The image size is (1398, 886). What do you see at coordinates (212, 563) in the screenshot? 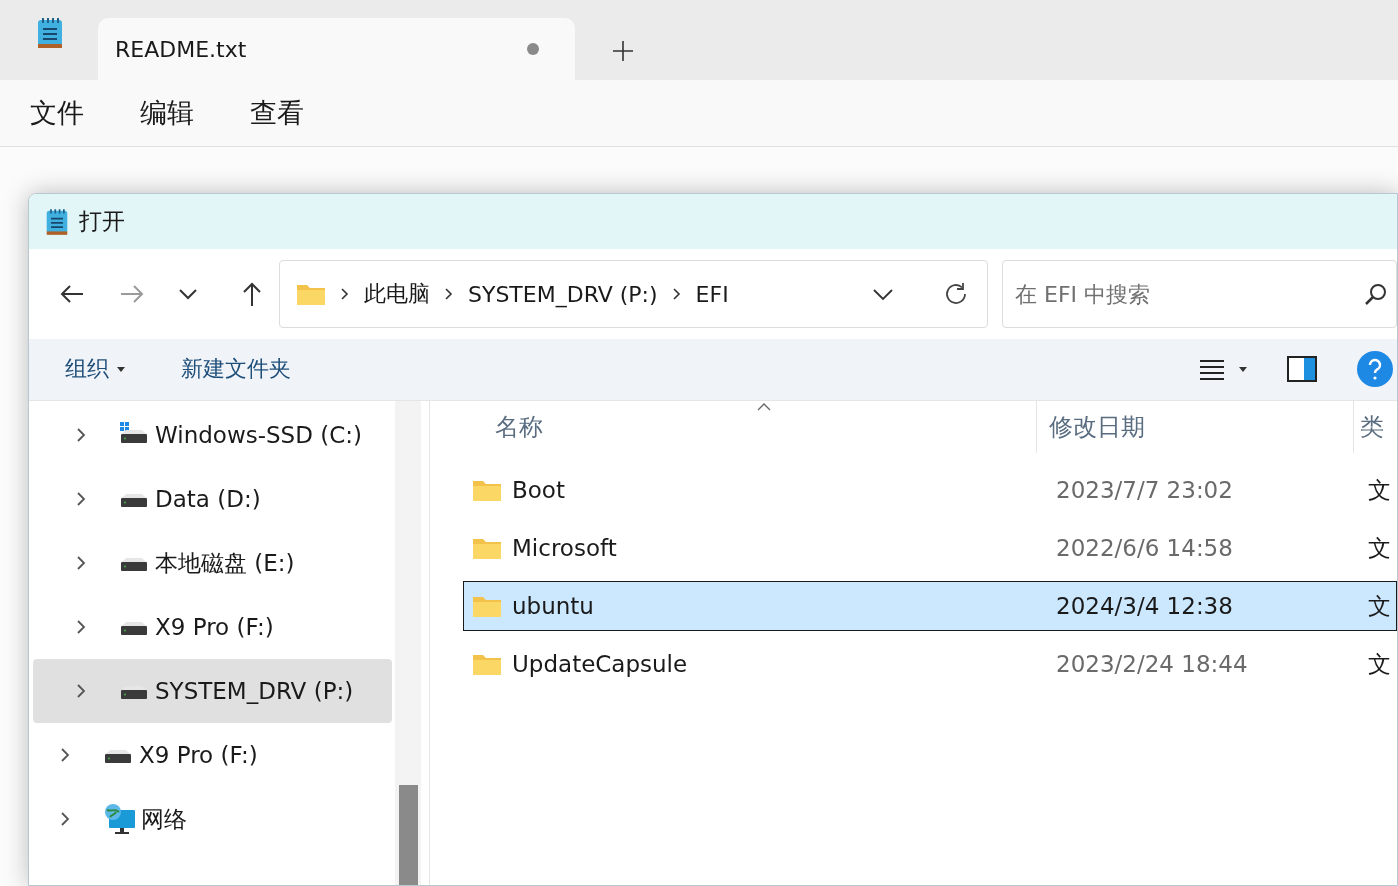
I see `nav-item: 本地磁盘 (E:)` at bounding box center [212, 563].